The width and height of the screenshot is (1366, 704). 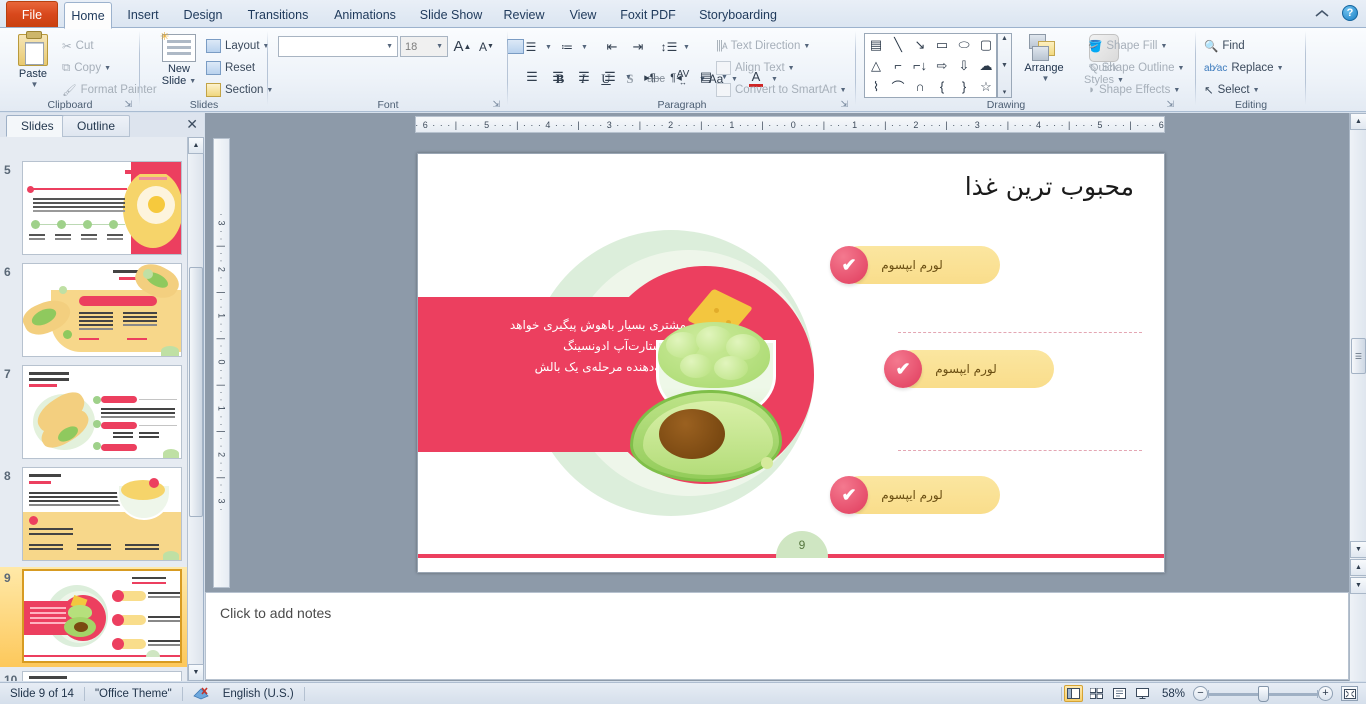 I want to click on zoom-slider-handle, so click(x=1263, y=693).